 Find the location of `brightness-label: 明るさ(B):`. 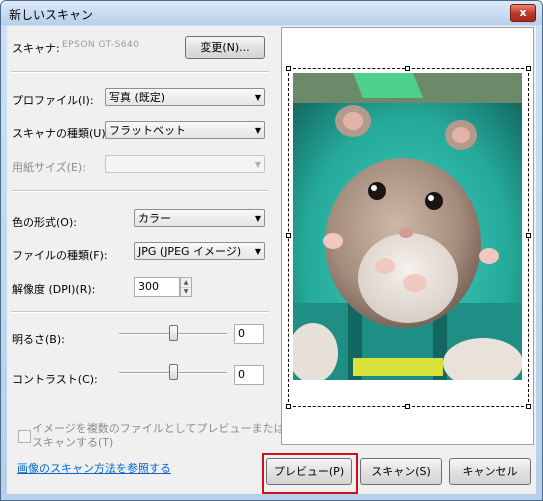

brightness-label: 明るさ(B): is located at coordinates (38, 339).